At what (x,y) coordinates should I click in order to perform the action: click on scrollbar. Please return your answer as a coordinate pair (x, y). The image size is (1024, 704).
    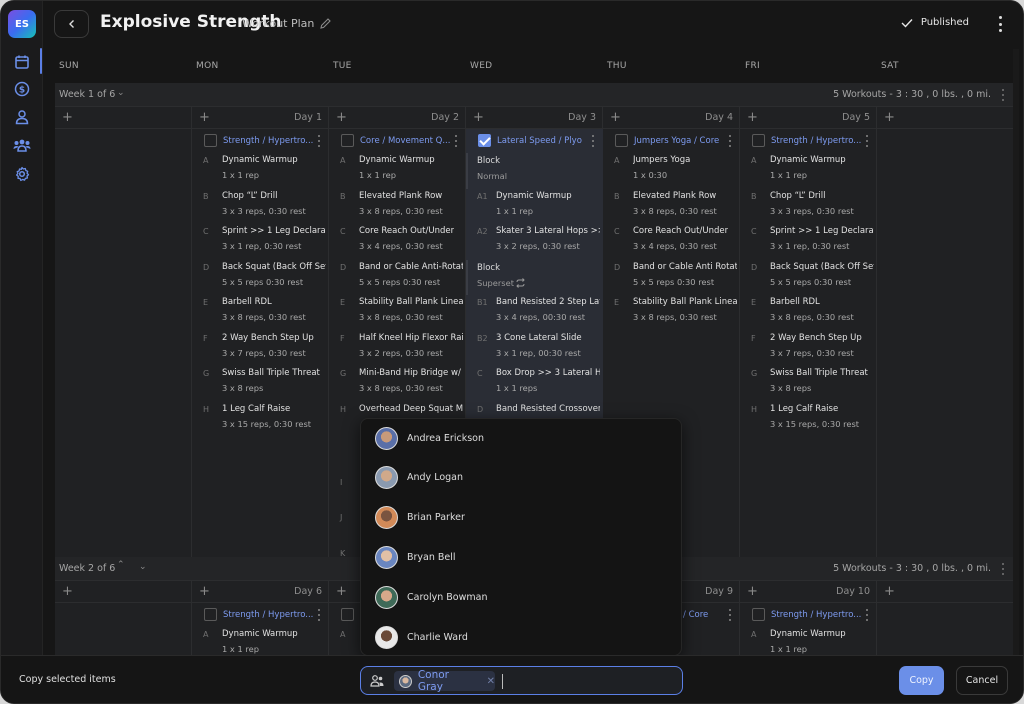
    Looking at the image, I should click on (1016, 352).